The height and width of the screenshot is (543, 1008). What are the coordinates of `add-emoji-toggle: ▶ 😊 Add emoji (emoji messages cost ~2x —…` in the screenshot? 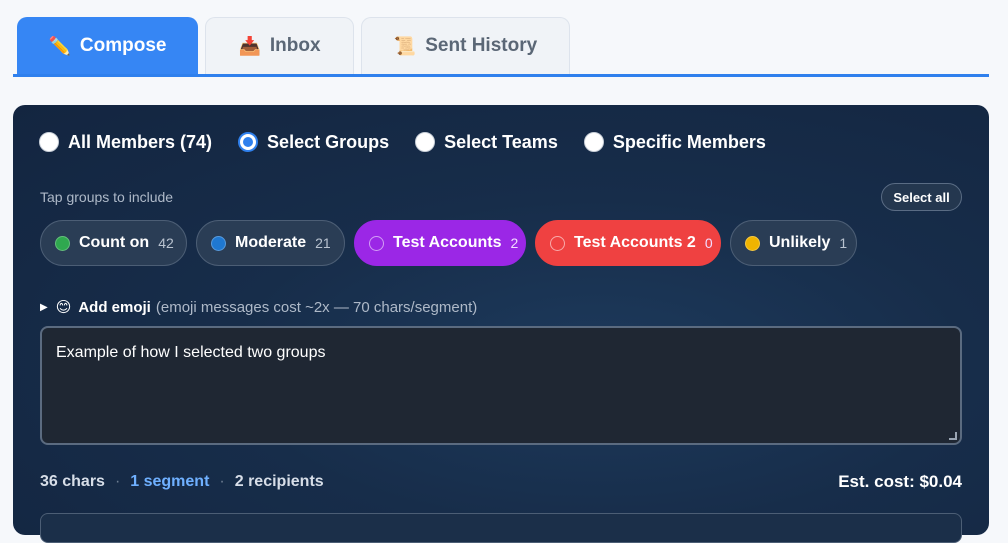 It's located at (258, 307).